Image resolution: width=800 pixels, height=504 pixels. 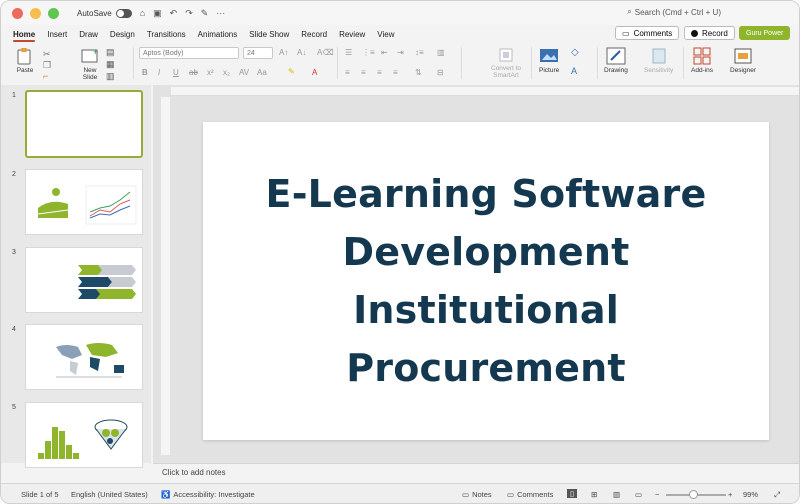 What do you see at coordinates (109, 494) in the screenshot?
I see `language-indicator: English (United States)` at bounding box center [109, 494].